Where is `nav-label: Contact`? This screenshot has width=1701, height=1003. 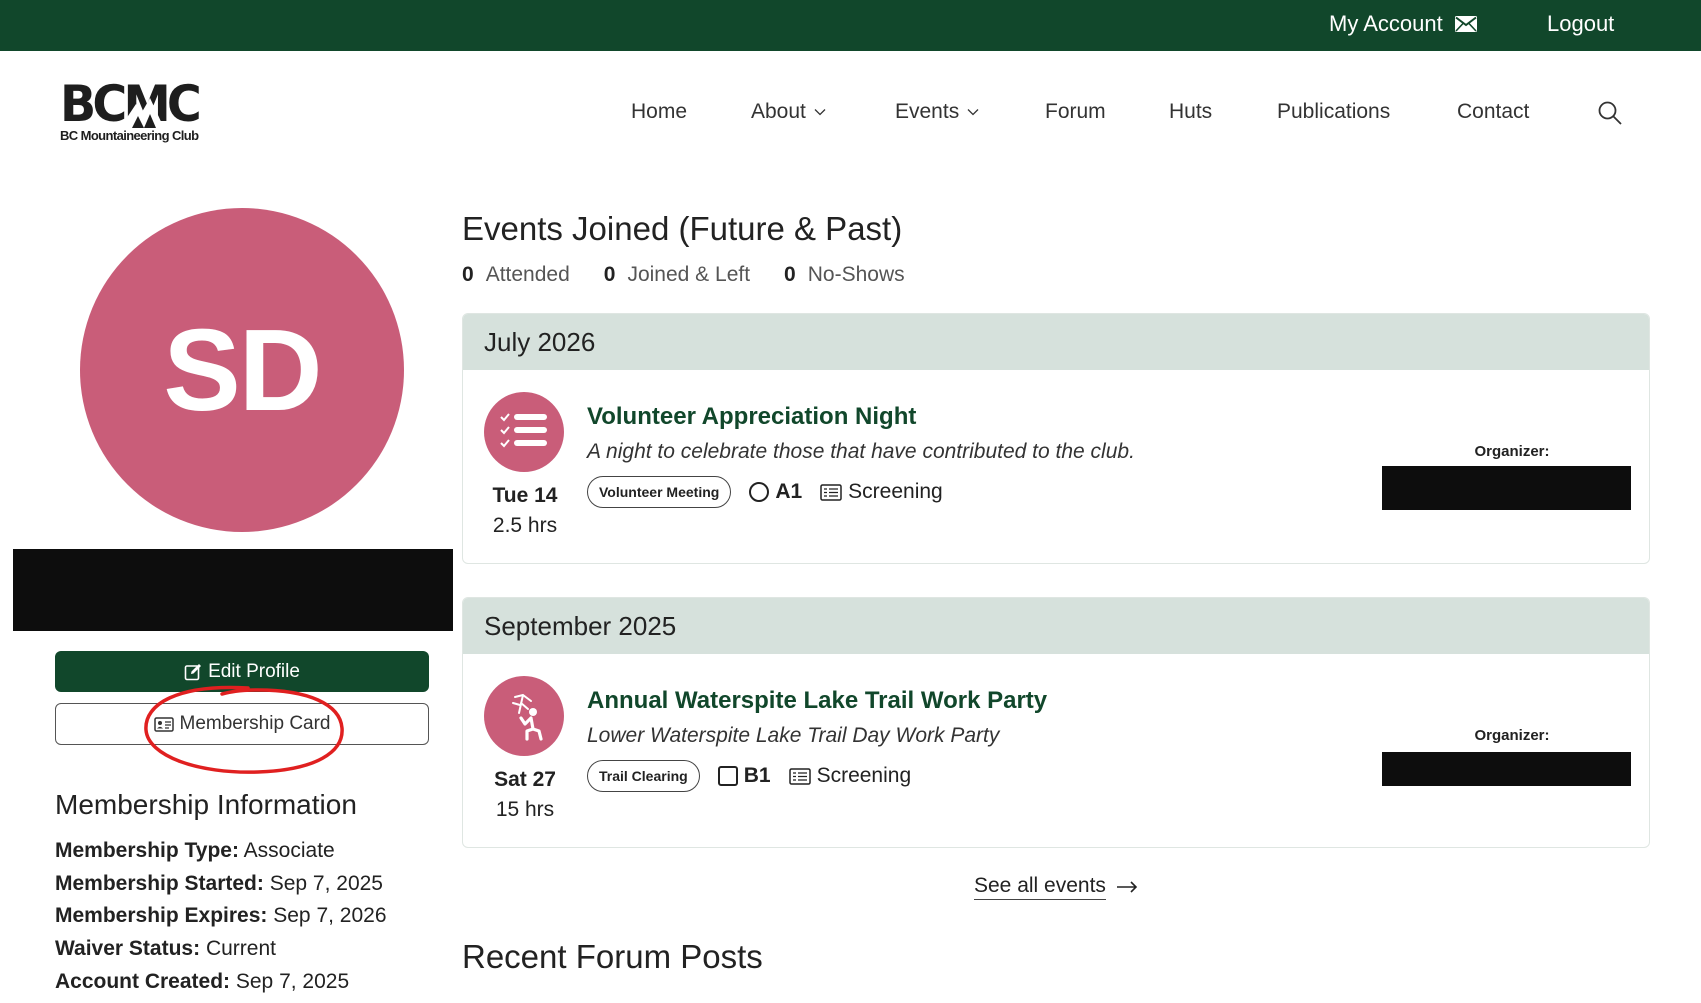
nav-label: Contact is located at coordinates (1493, 111).